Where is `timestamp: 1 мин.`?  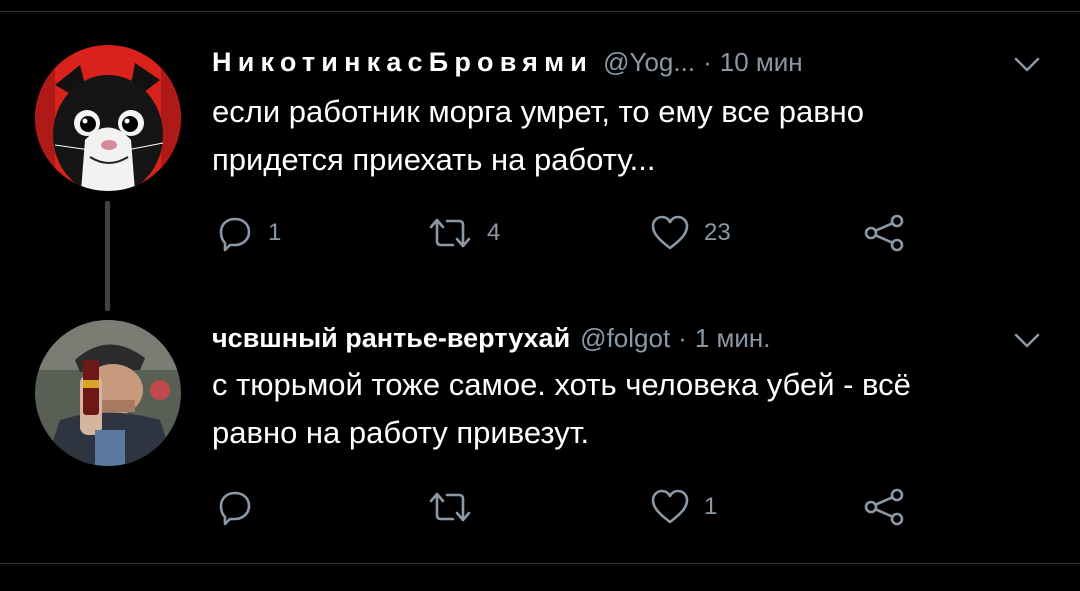
timestamp: 1 мин. is located at coordinates (733, 338).